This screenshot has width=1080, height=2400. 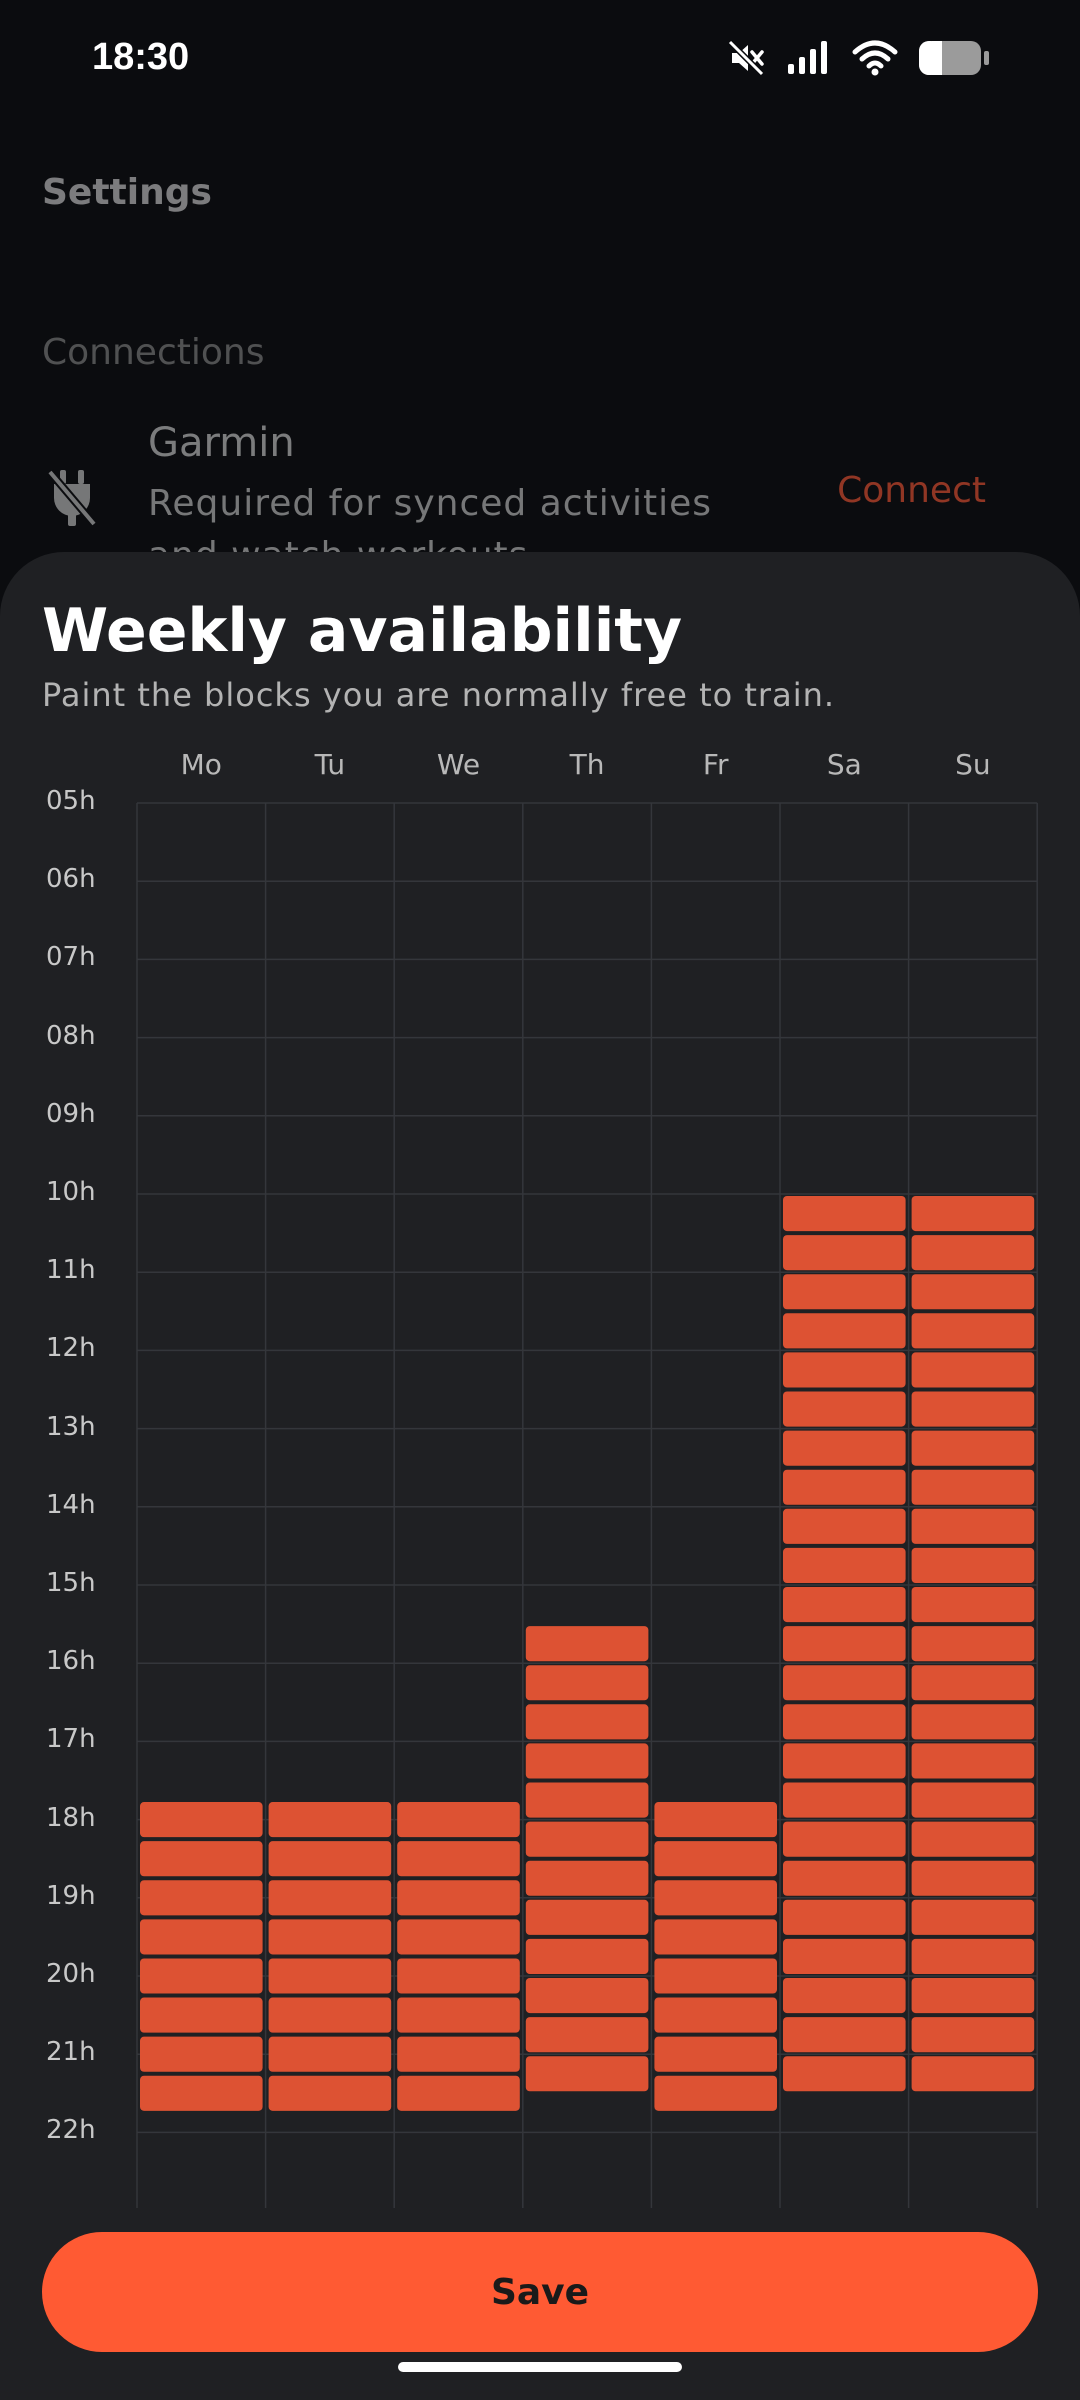 I want to click on battery-icon, so click(x=954, y=58).